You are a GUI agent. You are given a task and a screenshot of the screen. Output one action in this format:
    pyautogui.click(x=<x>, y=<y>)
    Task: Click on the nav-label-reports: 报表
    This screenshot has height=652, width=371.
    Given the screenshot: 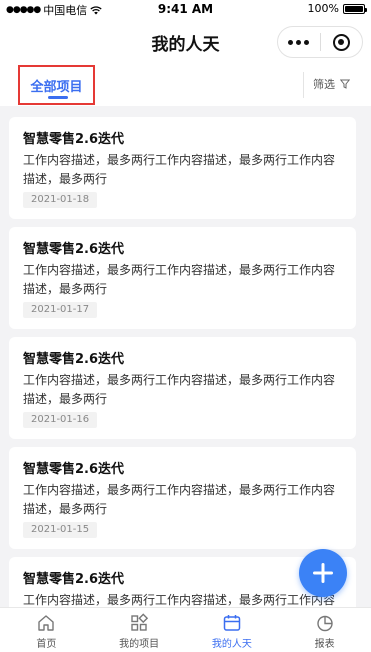 What is the action you would take?
    pyautogui.click(x=324, y=644)
    